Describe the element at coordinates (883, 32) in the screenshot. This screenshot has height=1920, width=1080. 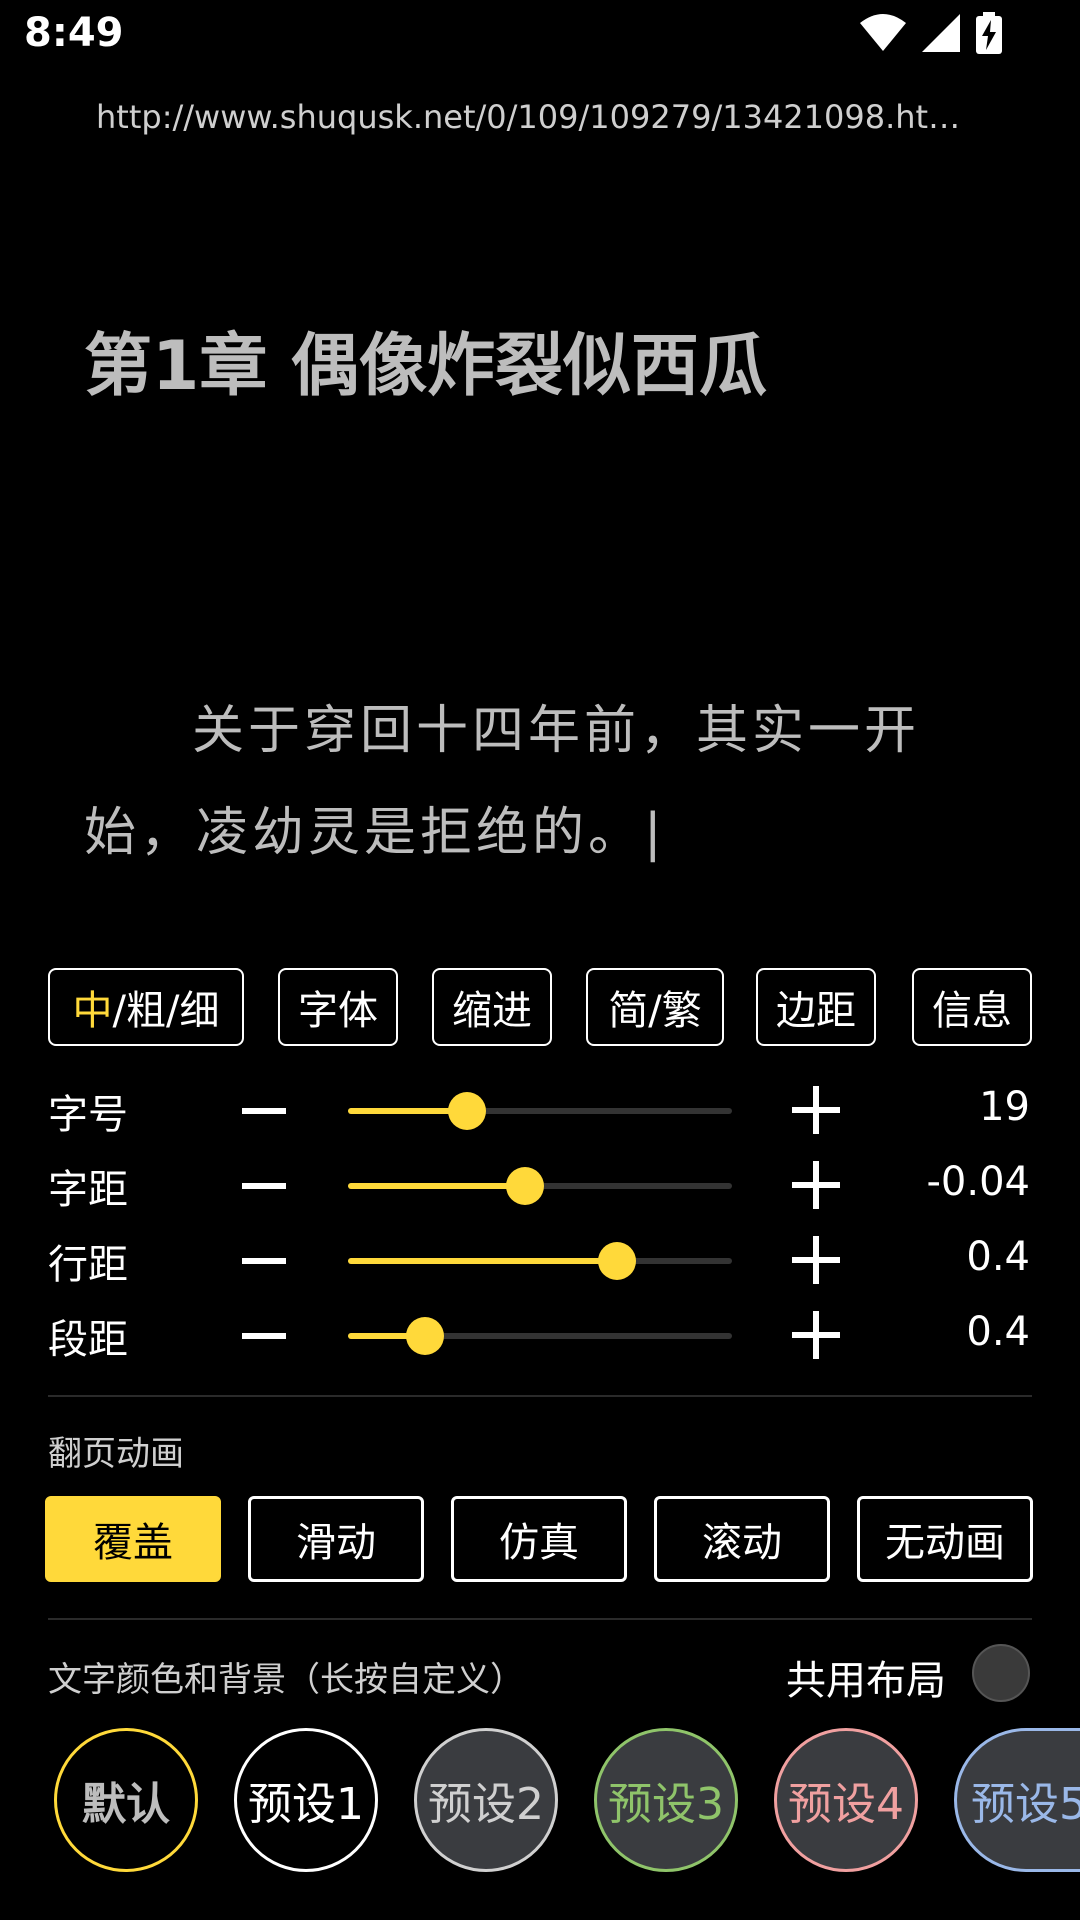
I see `wifi-icon` at that location.